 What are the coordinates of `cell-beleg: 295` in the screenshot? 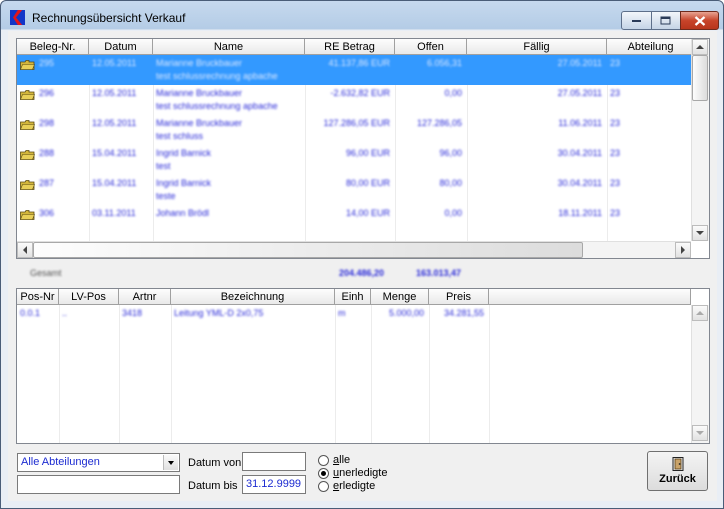 It's located at (47, 63).